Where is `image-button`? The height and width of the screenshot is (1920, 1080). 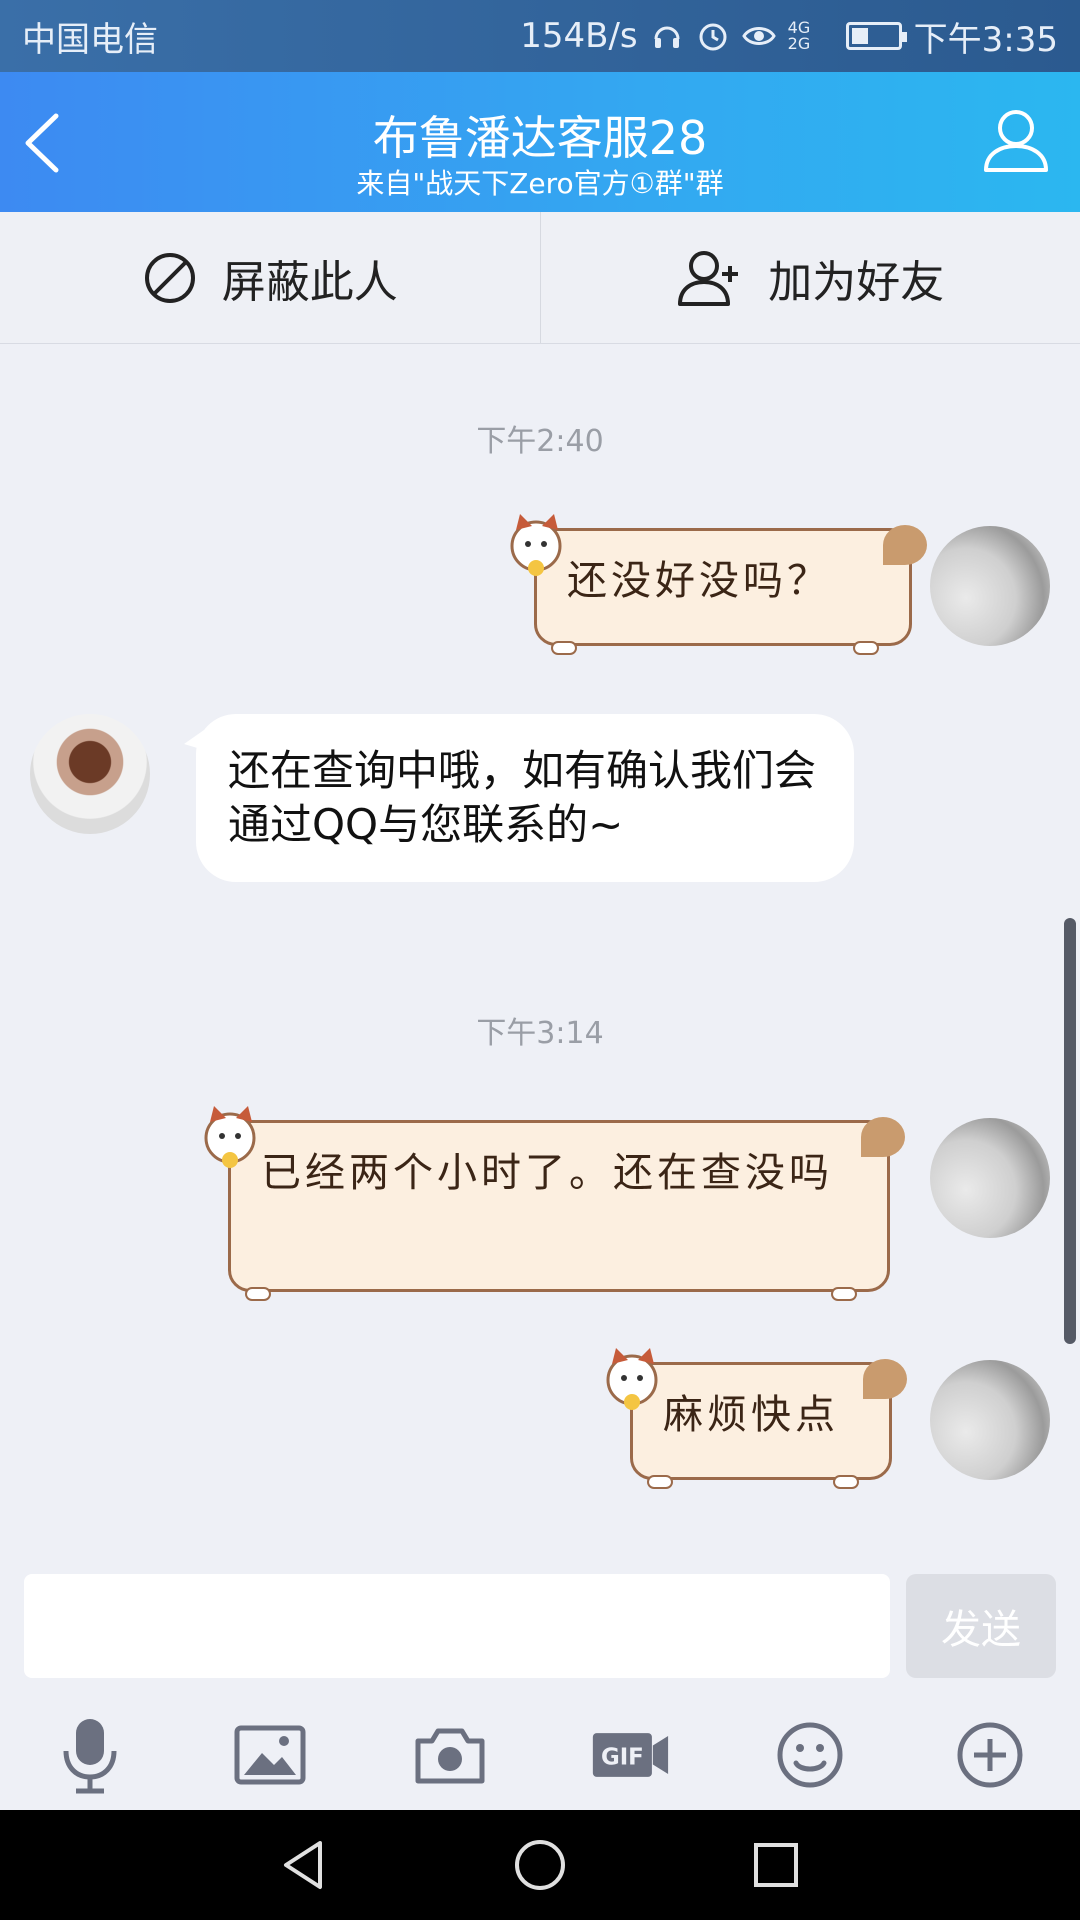 image-button is located at coordinates (270, 1755).